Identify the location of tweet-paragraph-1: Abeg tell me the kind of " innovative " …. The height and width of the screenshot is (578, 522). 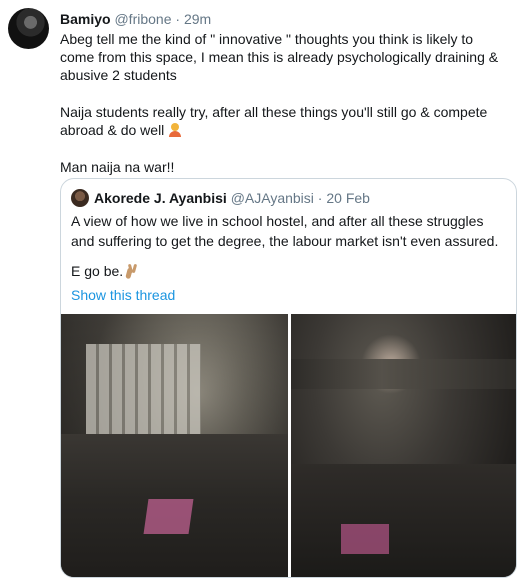
(279, 57).